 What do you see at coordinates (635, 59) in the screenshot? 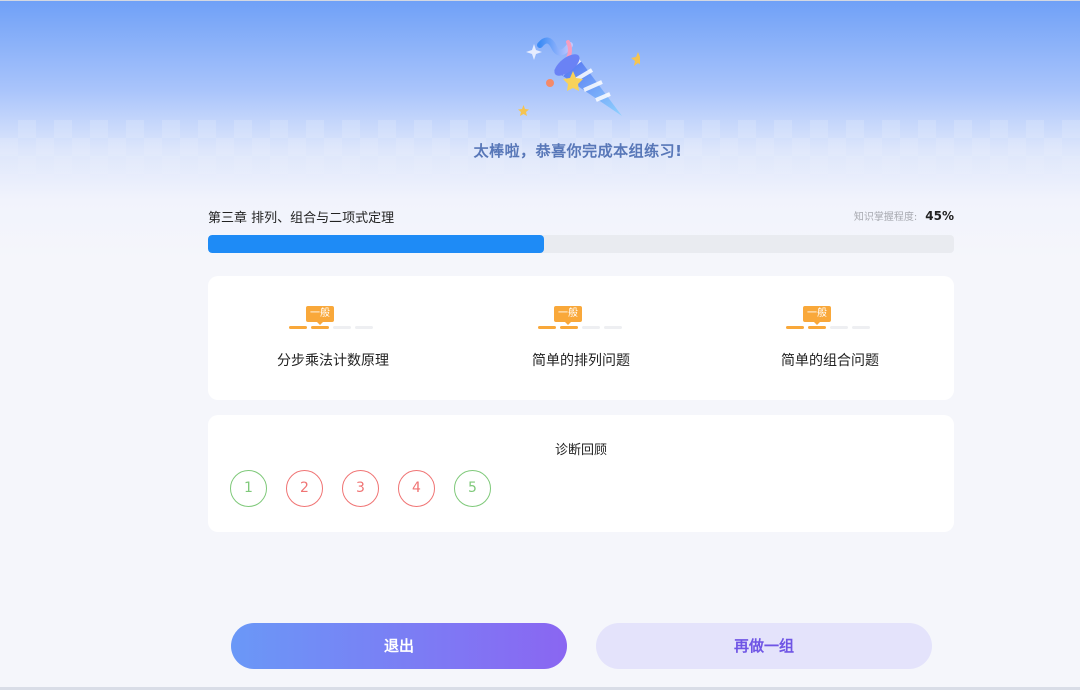
I see `star-icon` at bounding box center [635, 59].